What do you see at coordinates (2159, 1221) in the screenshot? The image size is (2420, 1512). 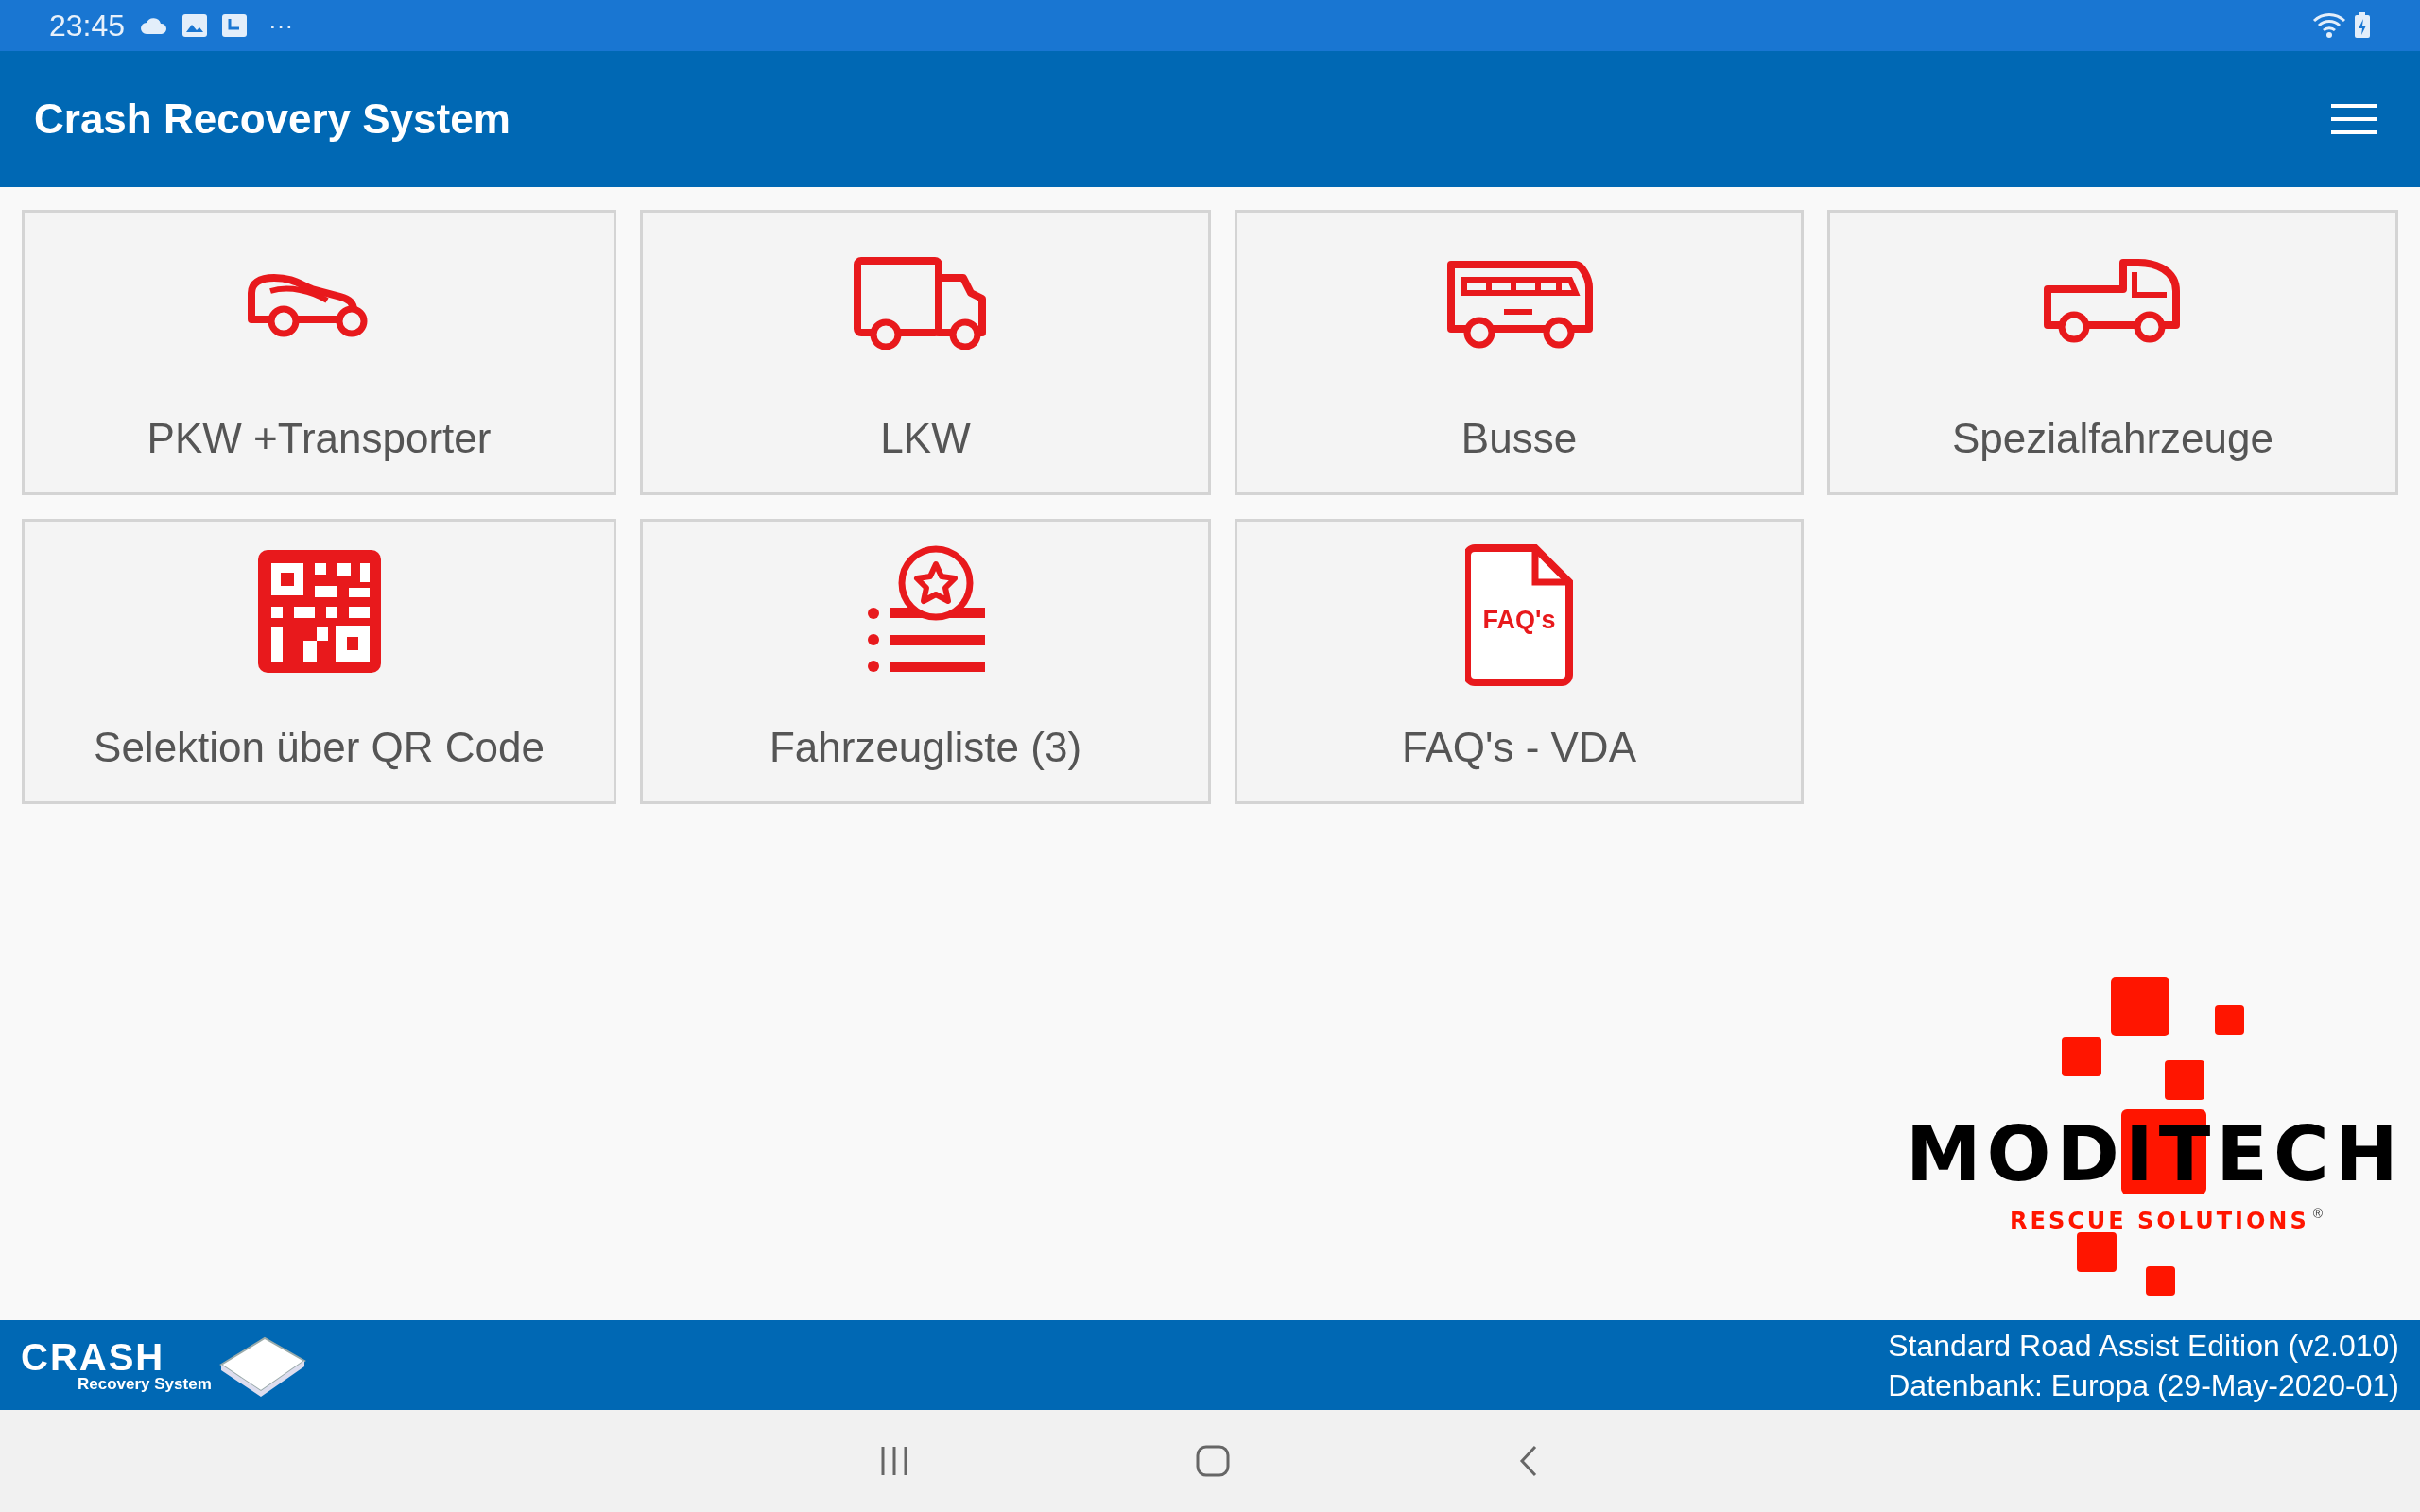 I see `logo-tagline: RESCUE SOLUTIONS` at bounding box center [2159, 1221].